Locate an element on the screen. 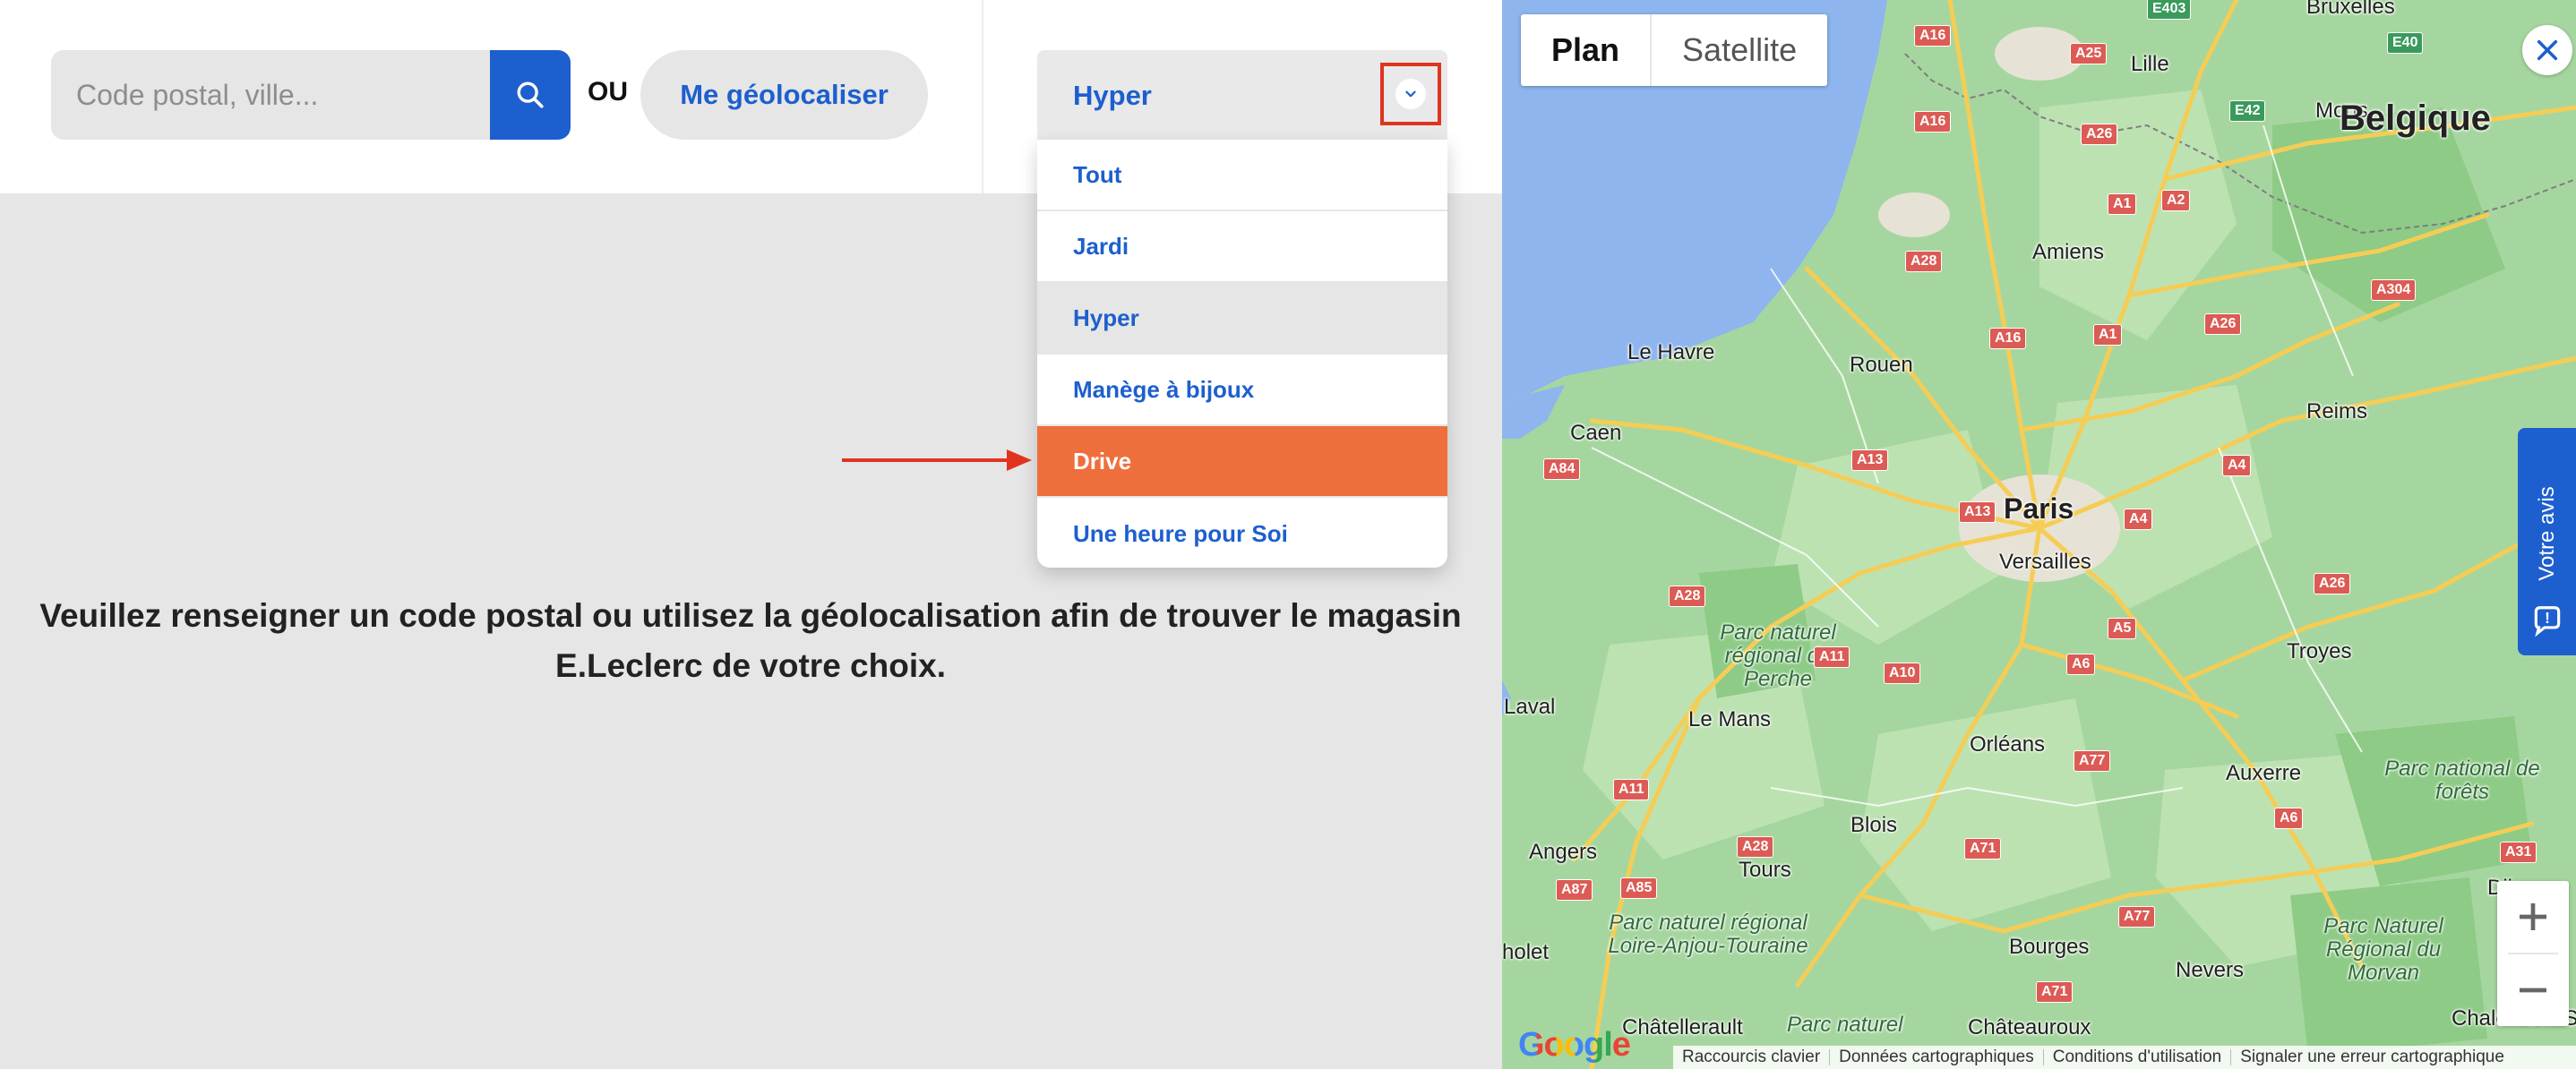 Image resolution: width=2576 pixels, height=1069 pixels. store-type-select: Hyper is located at coordinates (1242, 95).